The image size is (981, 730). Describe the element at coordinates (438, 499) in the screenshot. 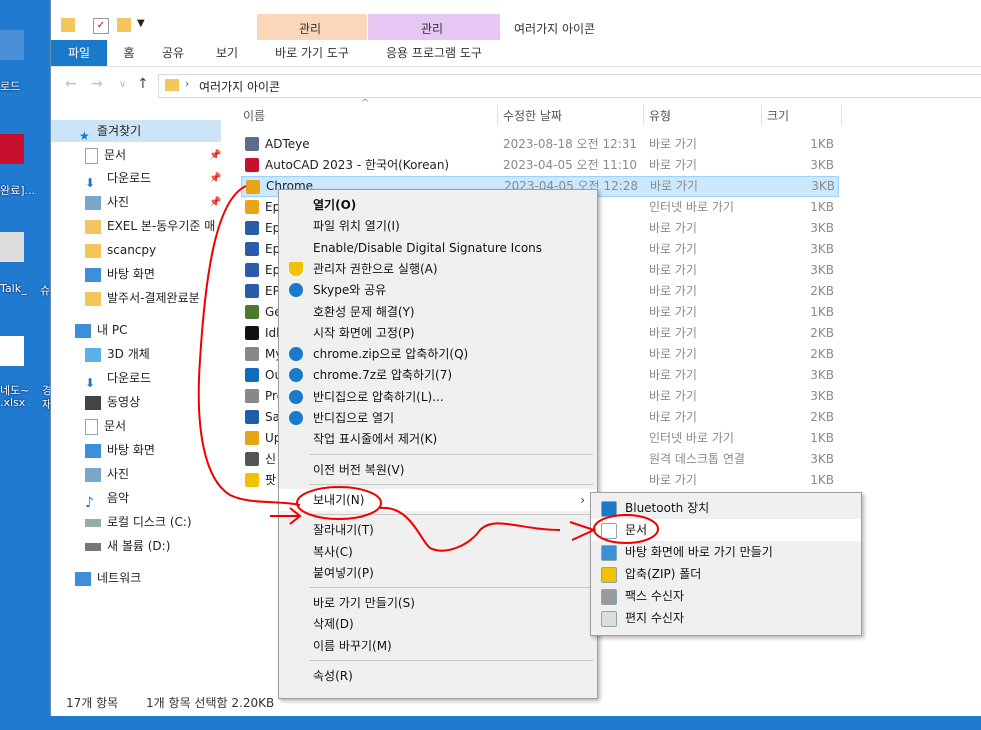

I see `context-menu-item: 보내기(N) ›` at that location.